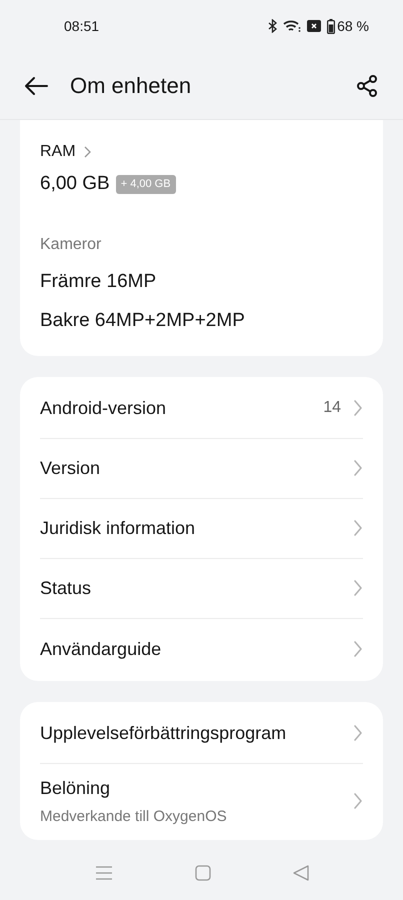 The image size is (403, 900). Describe the element at coordinates (134, 816) in the screenshot. I see `item-subtitle: Medverkande till OxygenOS` at that location.